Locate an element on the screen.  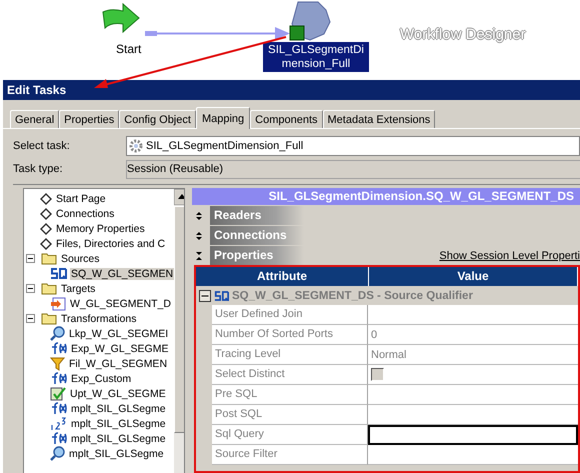
tree-item: Exp_W_GL_SEGME is located at coordinates (120, 348).